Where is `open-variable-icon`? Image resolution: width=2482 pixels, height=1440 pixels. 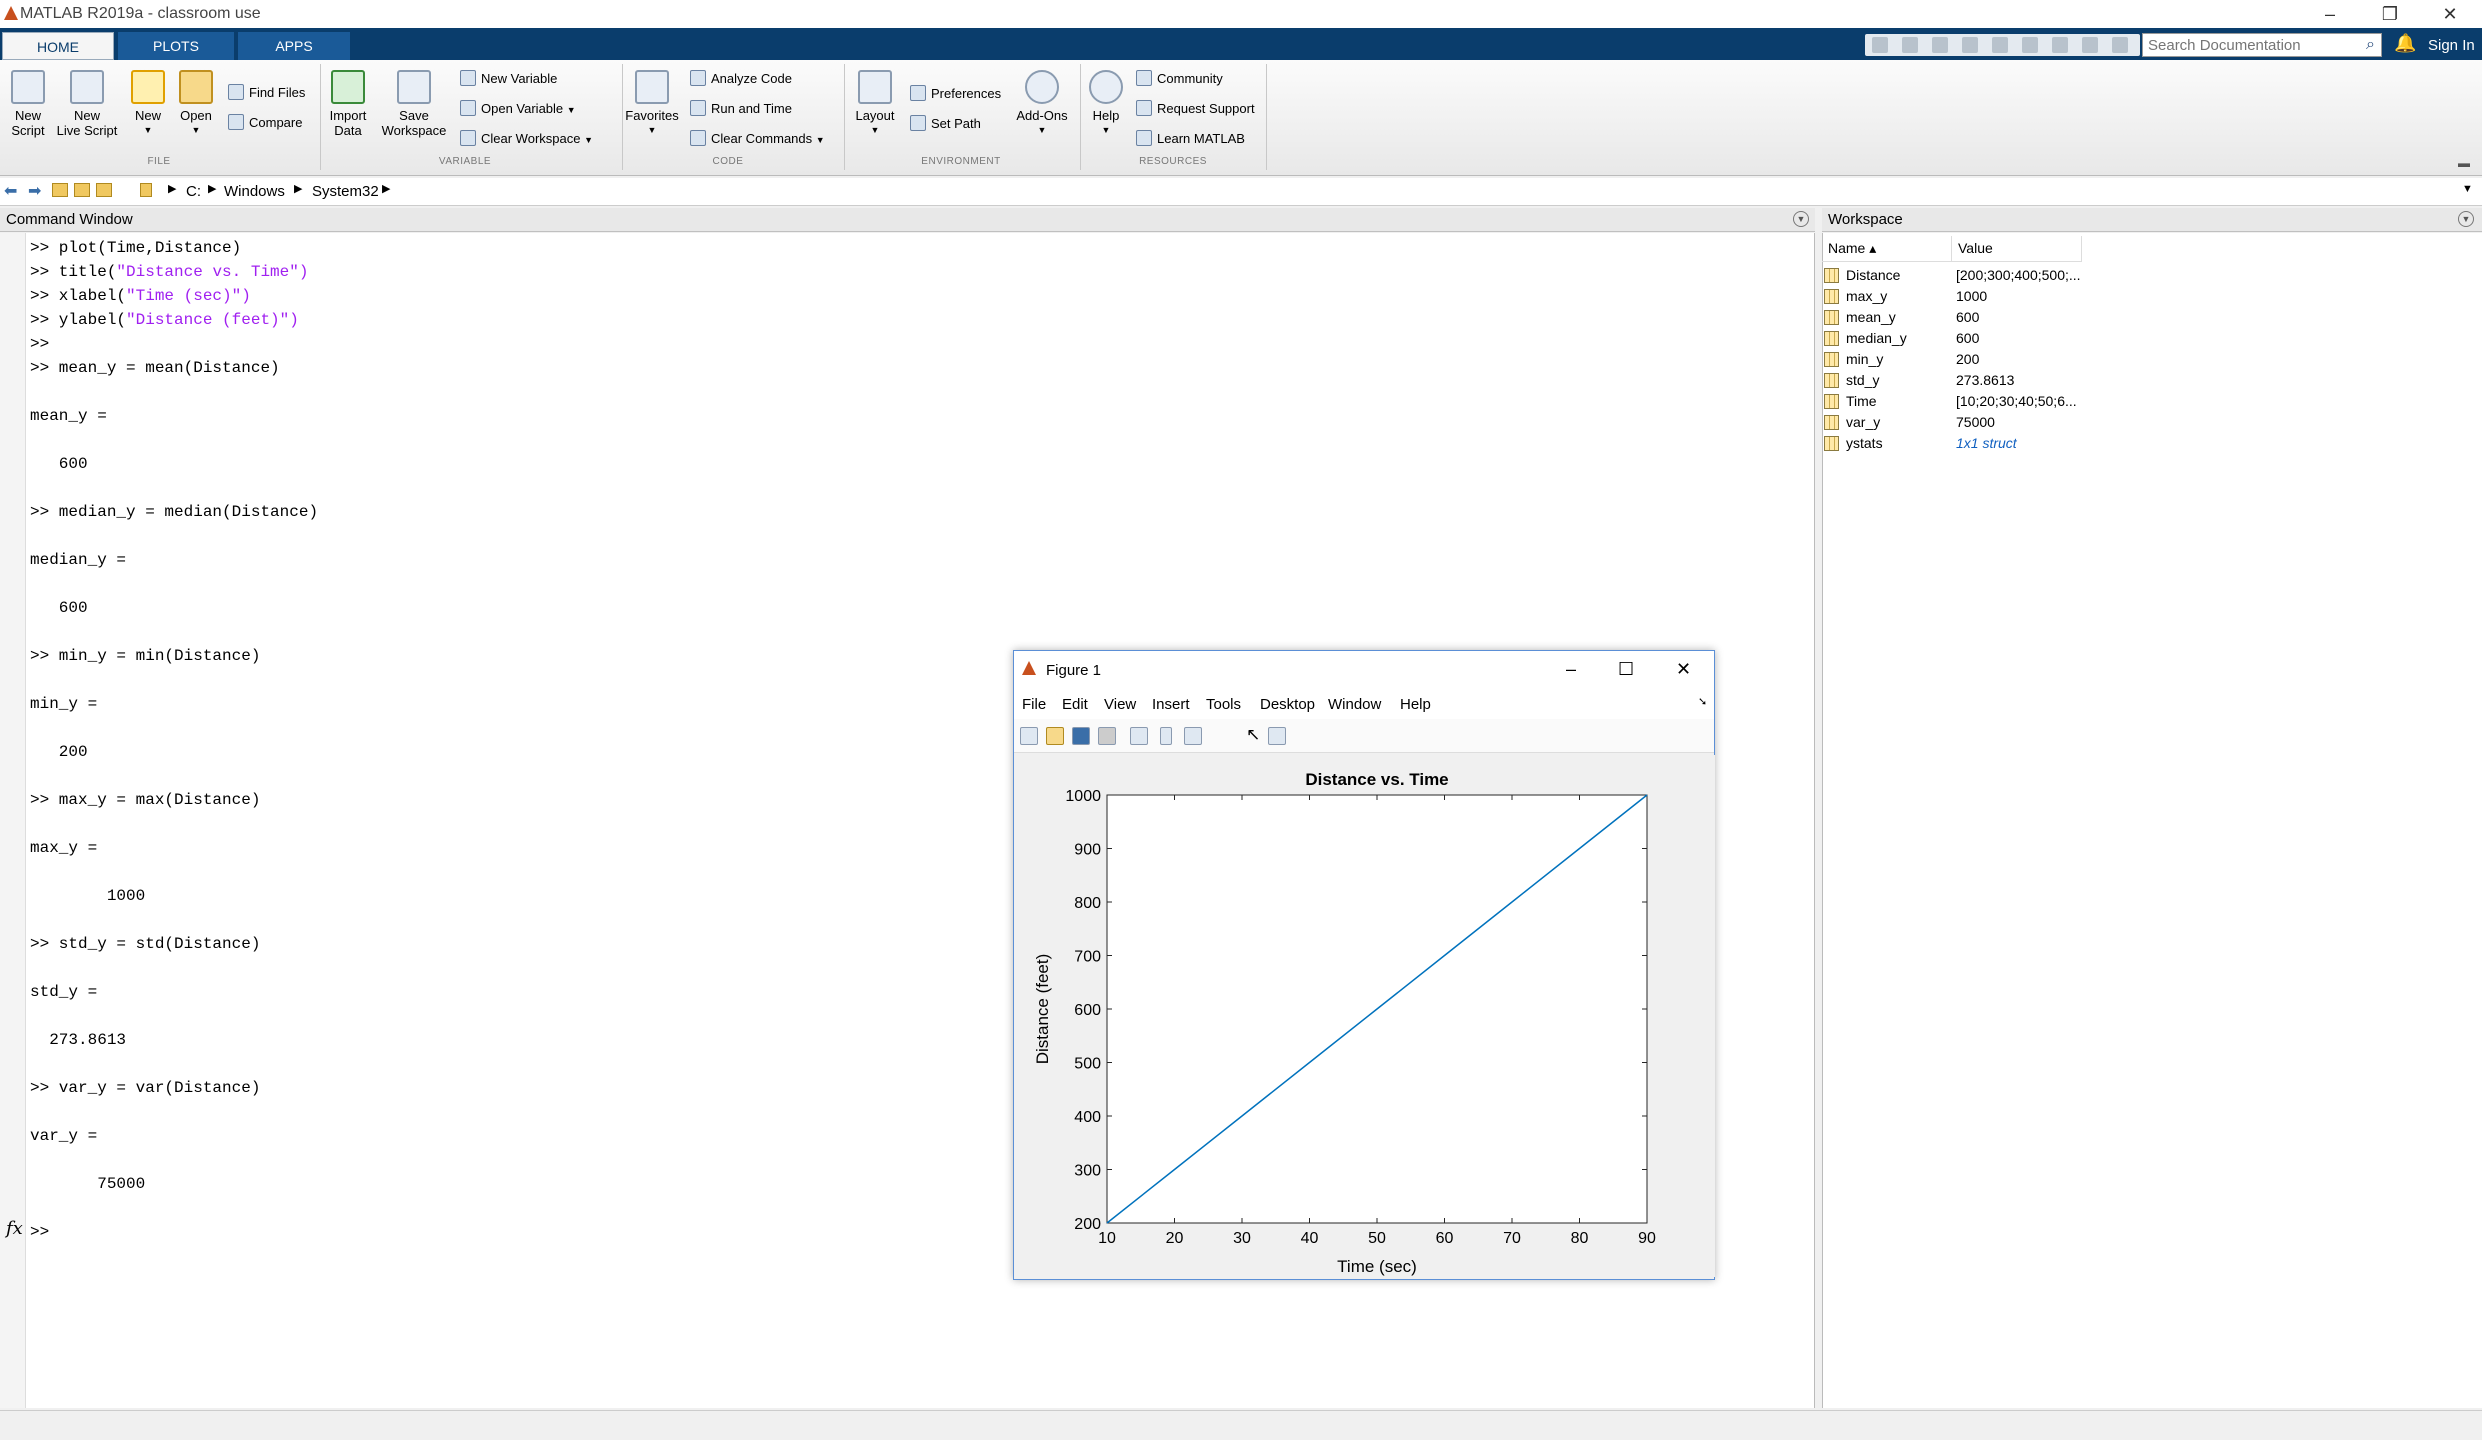
open-variable-icon is located at coordinates (468, 108).